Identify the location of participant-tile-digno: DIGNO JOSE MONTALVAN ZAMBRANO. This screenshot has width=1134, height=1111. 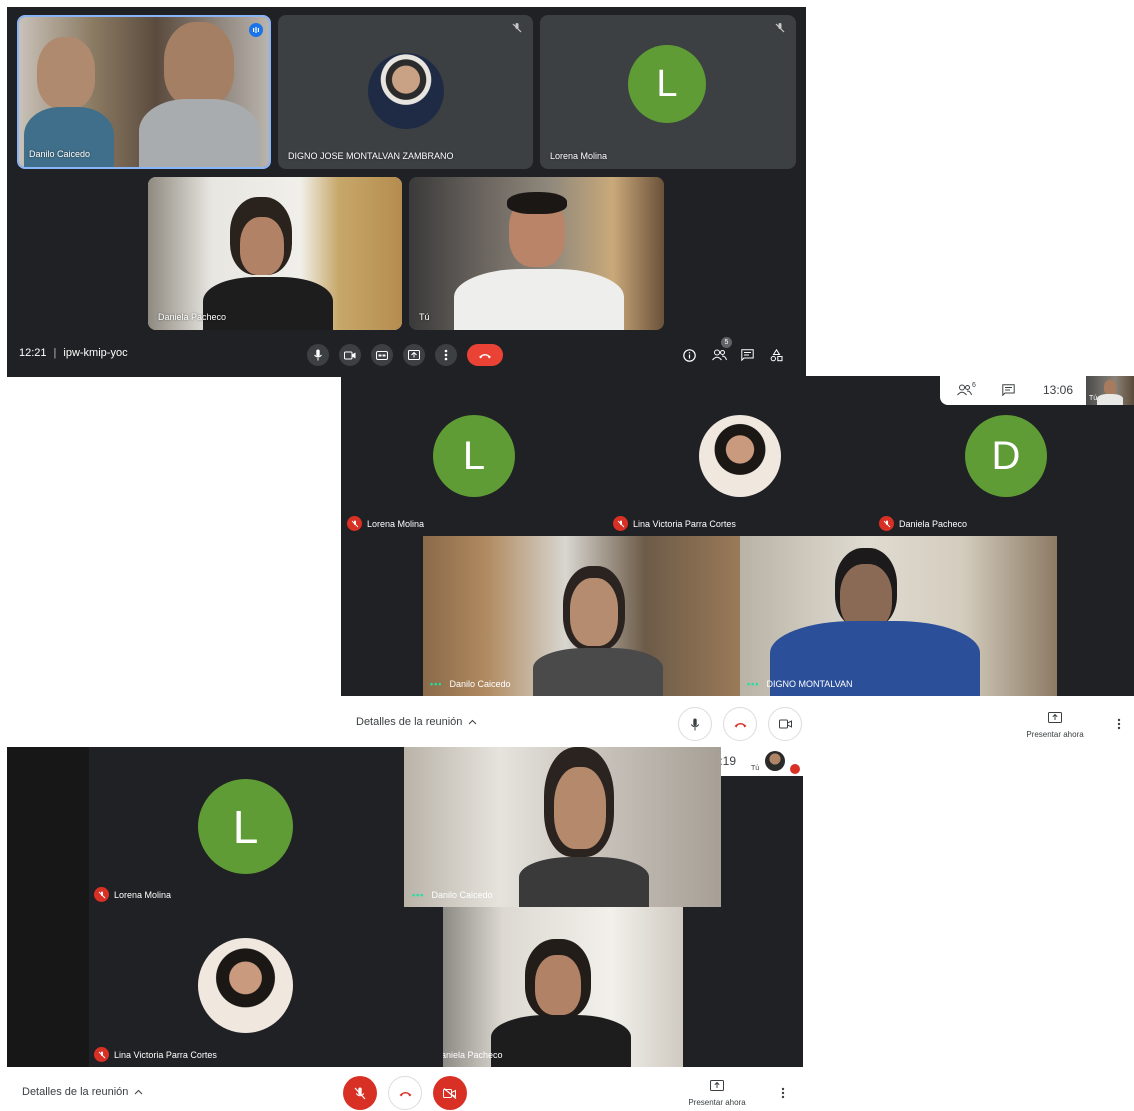
(405, 92).